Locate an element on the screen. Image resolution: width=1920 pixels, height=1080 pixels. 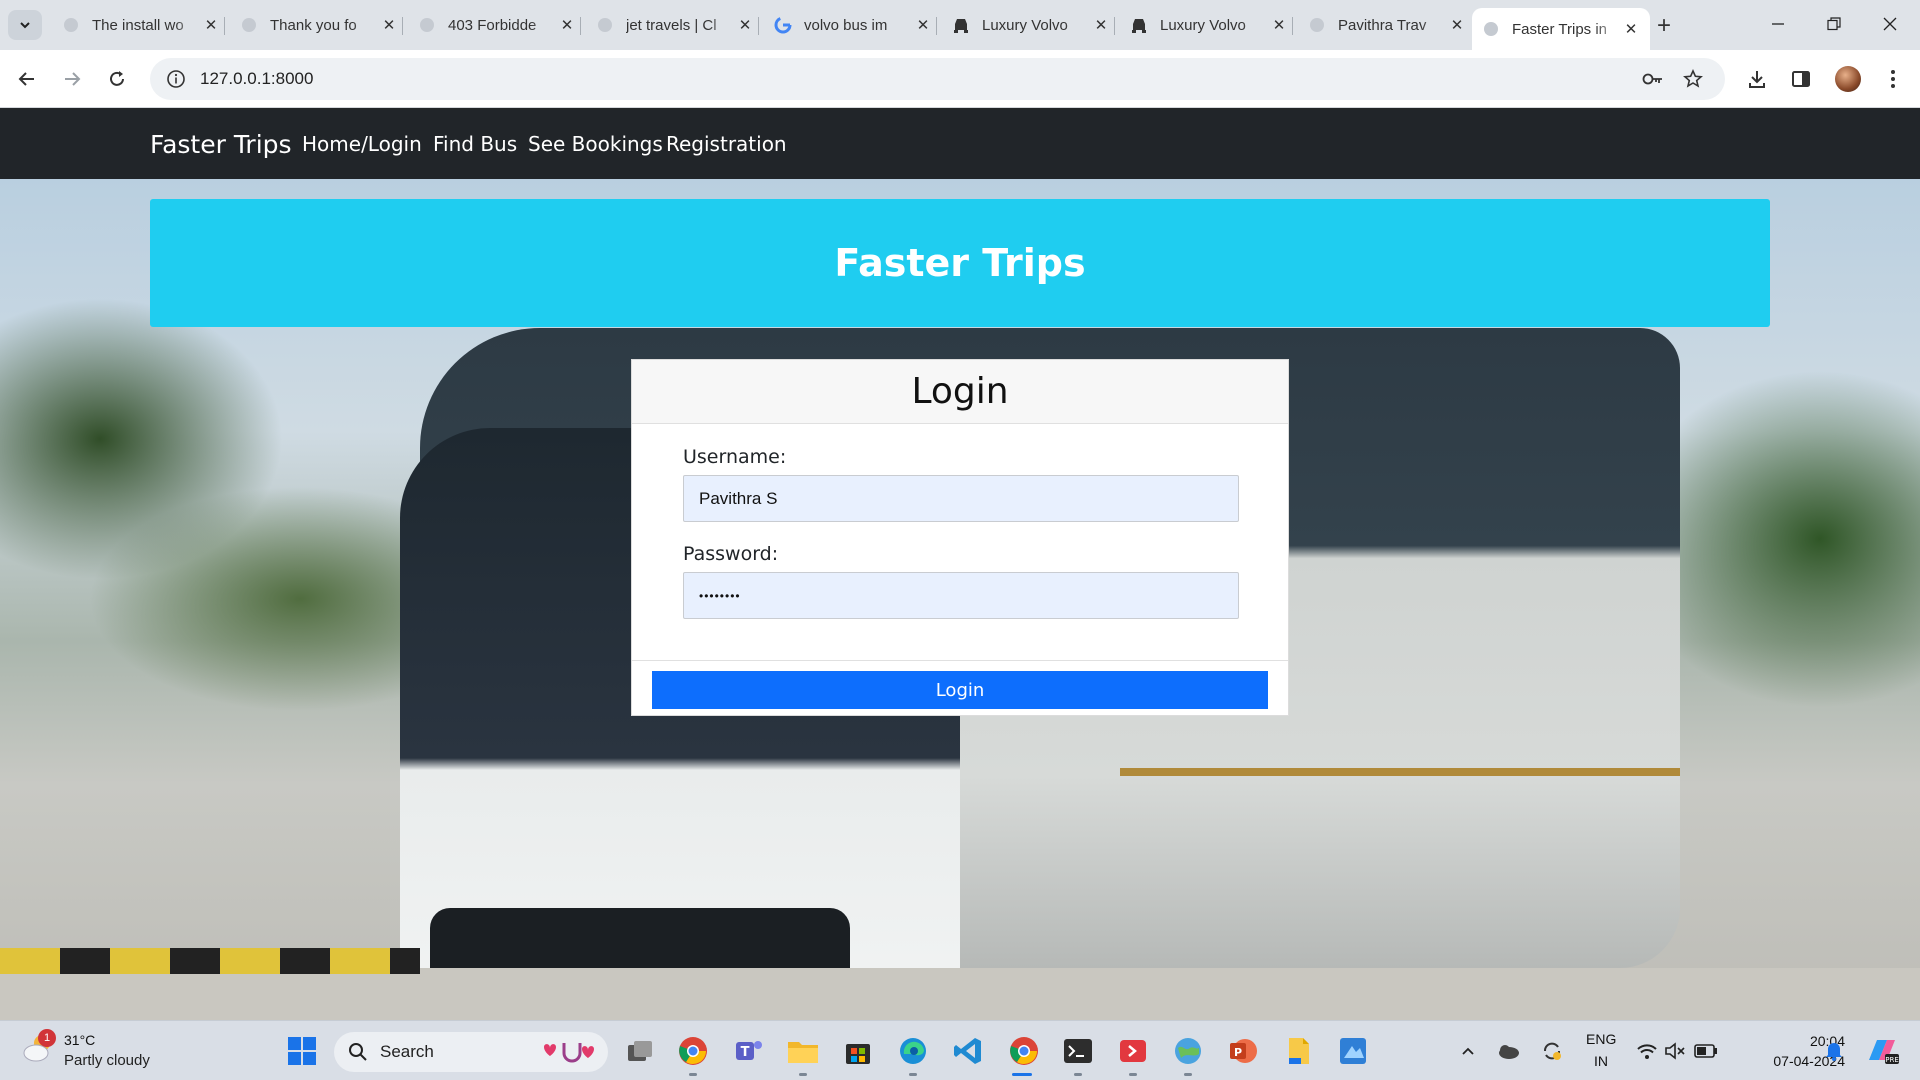
side-panel-button is located at coordinates (1801, 79).